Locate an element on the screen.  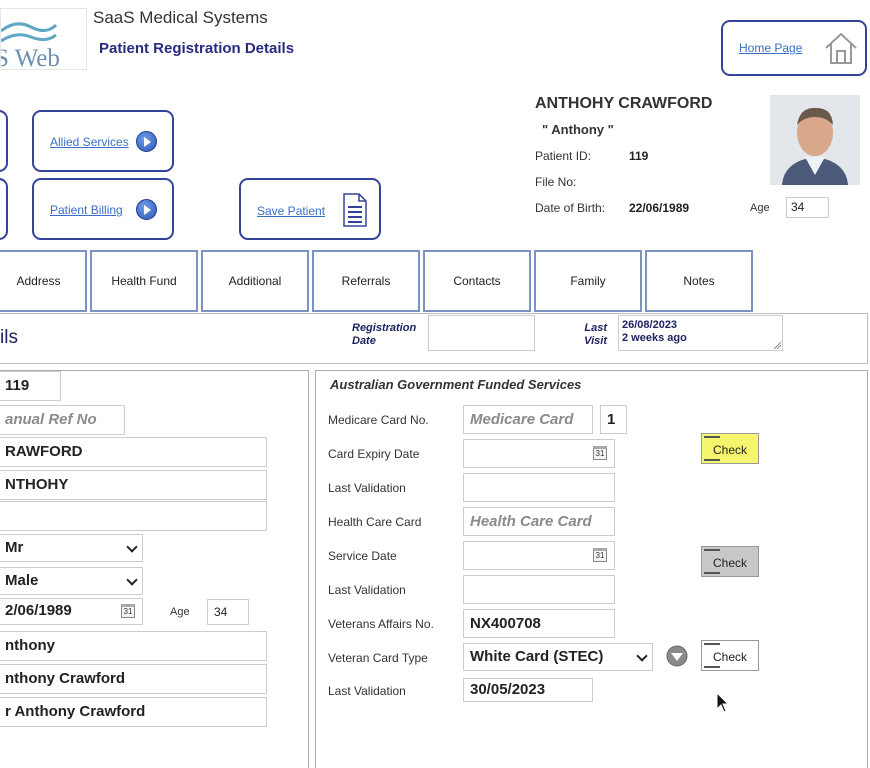
last-validation-field-3: 30/05/2023 is located at coordinates (528, 690).